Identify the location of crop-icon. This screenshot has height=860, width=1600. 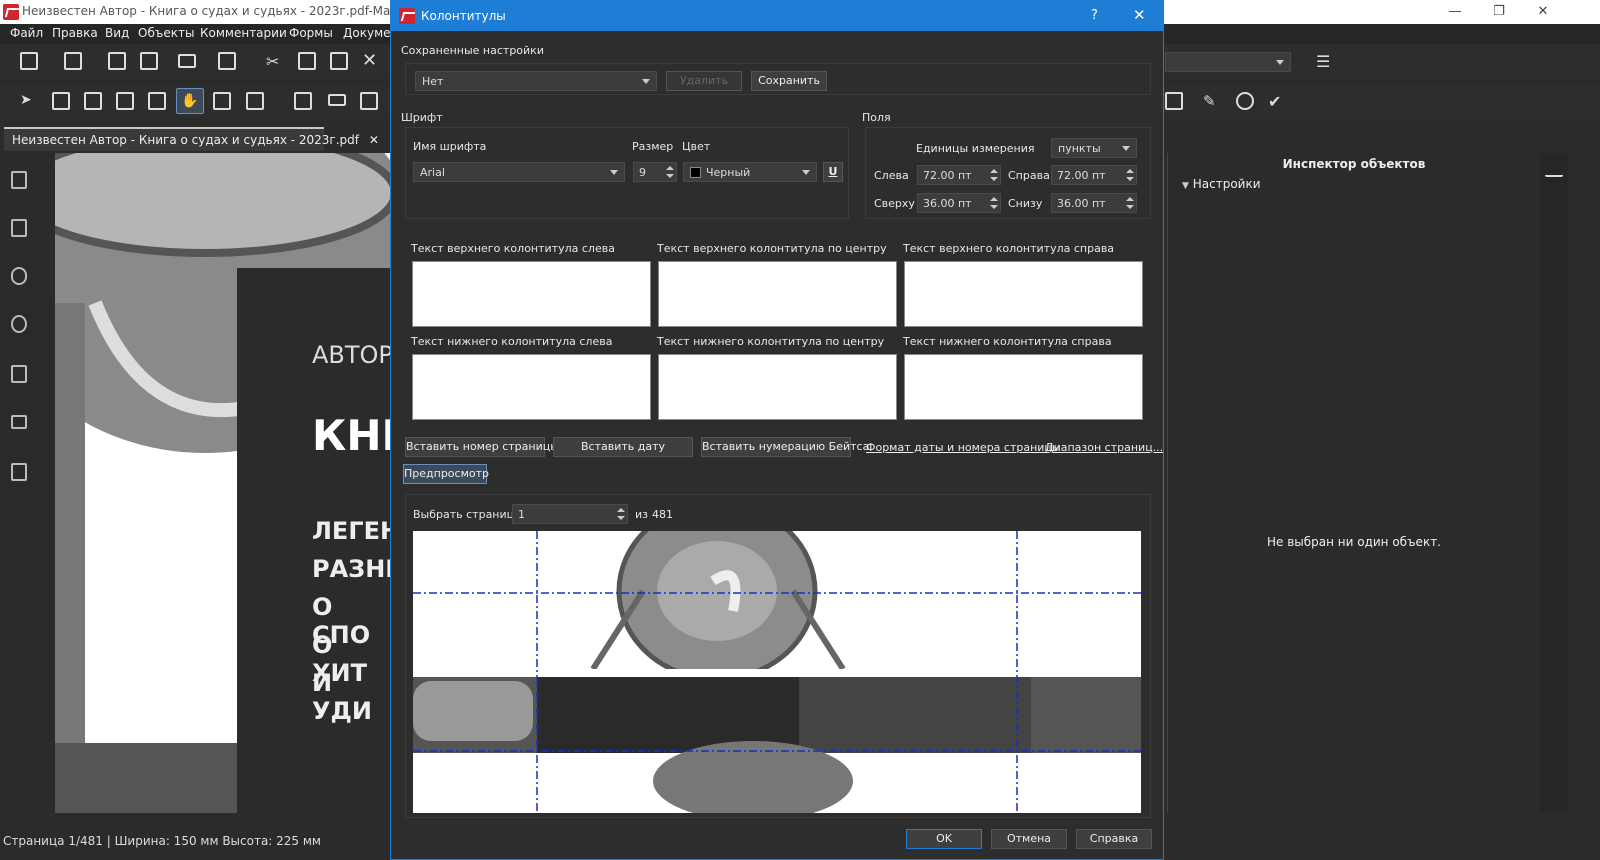
(222, 101).